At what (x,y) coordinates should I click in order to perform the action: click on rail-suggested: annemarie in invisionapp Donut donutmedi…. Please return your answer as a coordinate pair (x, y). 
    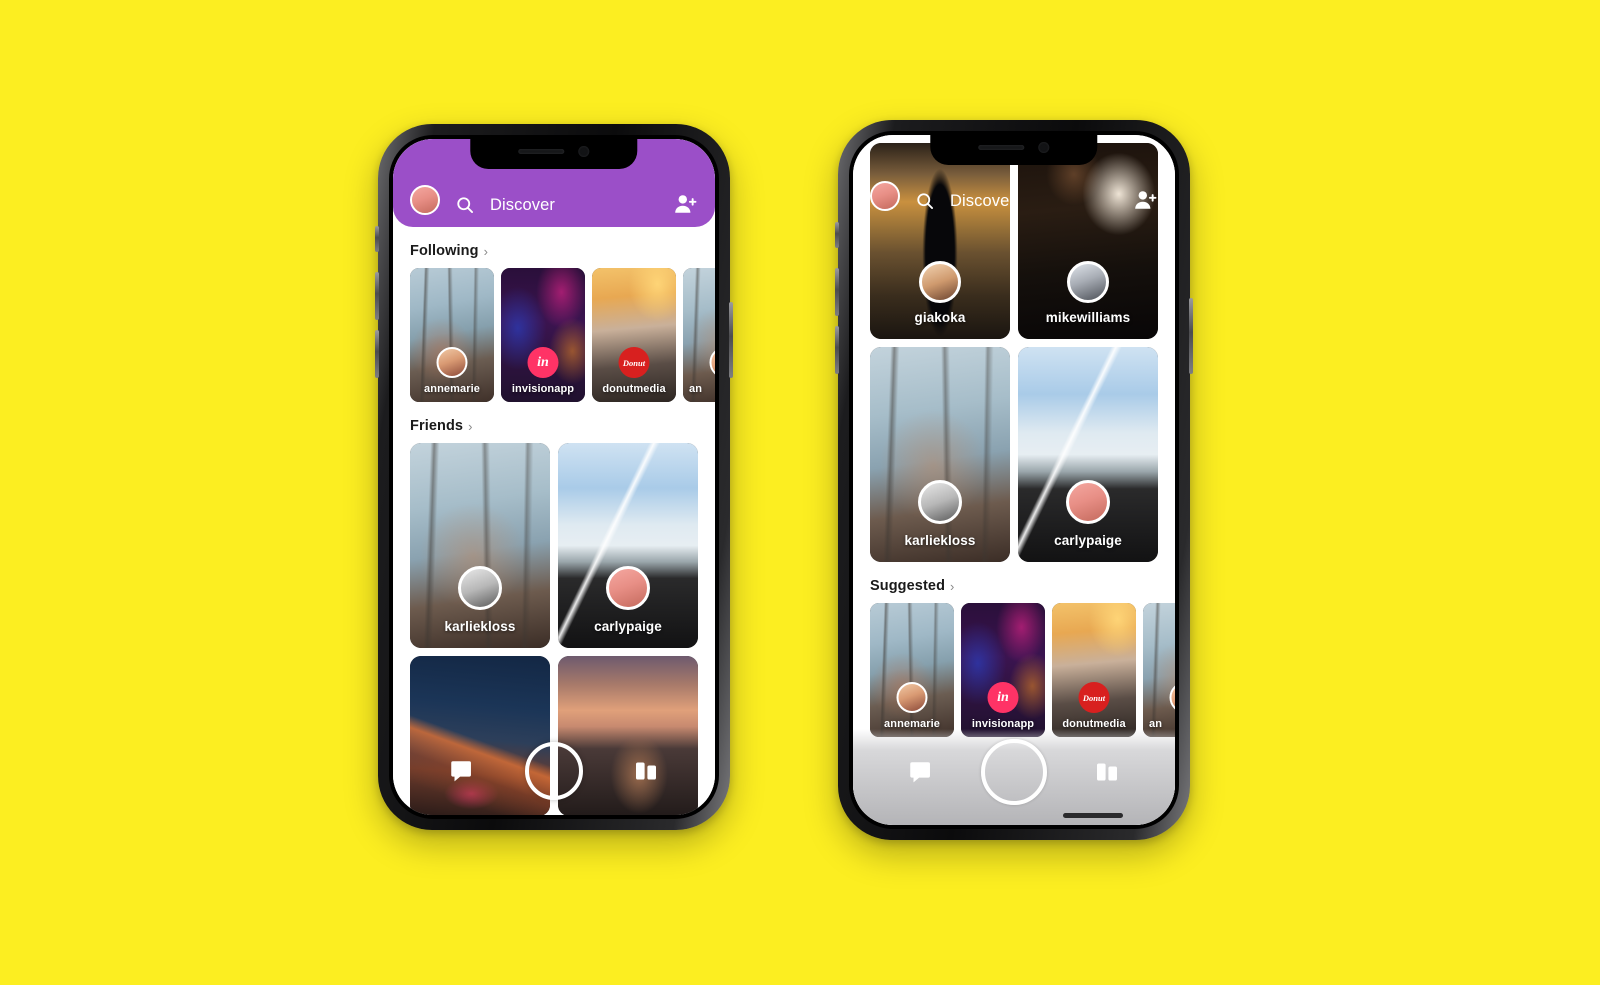
    Looking at the image, I should click on (1014, 670).